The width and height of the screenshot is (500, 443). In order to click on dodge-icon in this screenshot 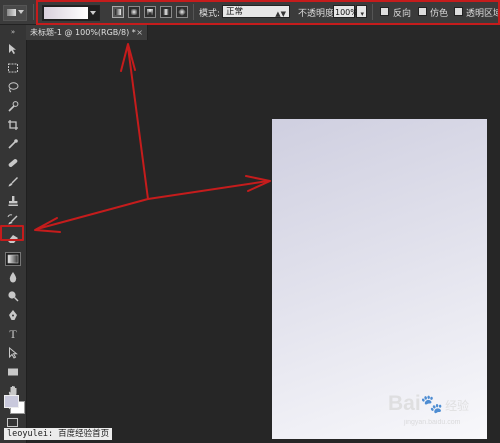, I will do `click(13, 296)`.